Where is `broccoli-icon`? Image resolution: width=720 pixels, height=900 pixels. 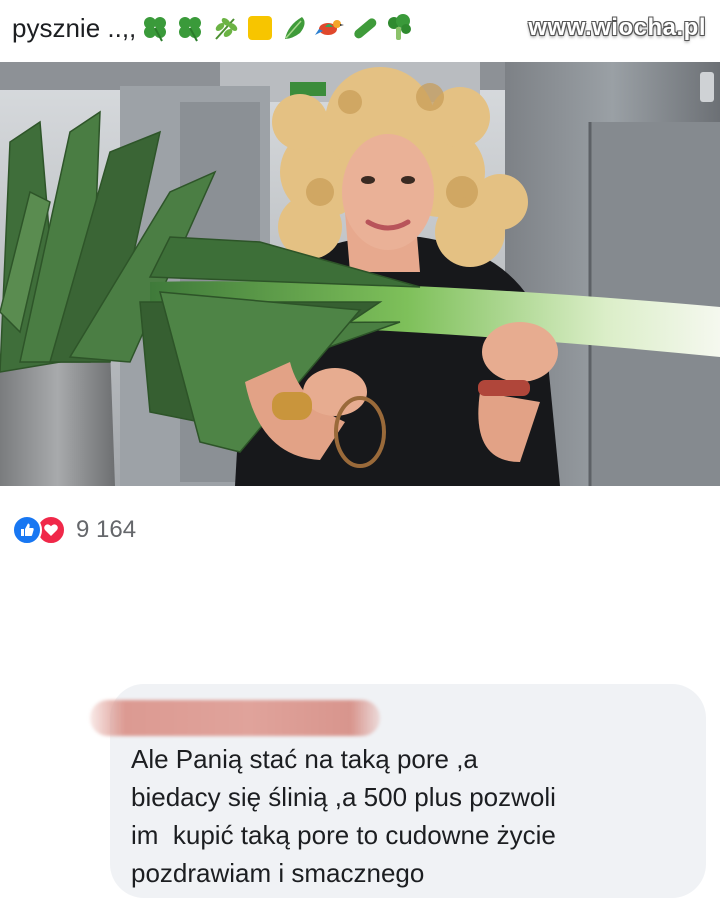 broccoli-icon is located at coordinates (400, 27).